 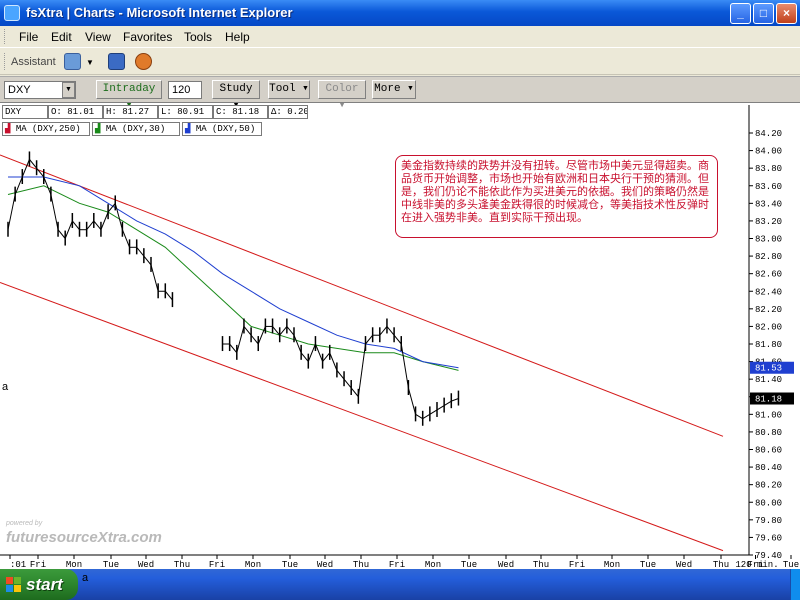 What do you see at coordinates (768, 503) in the screenshot?
I see `y-tick-label: 80.00` at bounding box center [768, 503].